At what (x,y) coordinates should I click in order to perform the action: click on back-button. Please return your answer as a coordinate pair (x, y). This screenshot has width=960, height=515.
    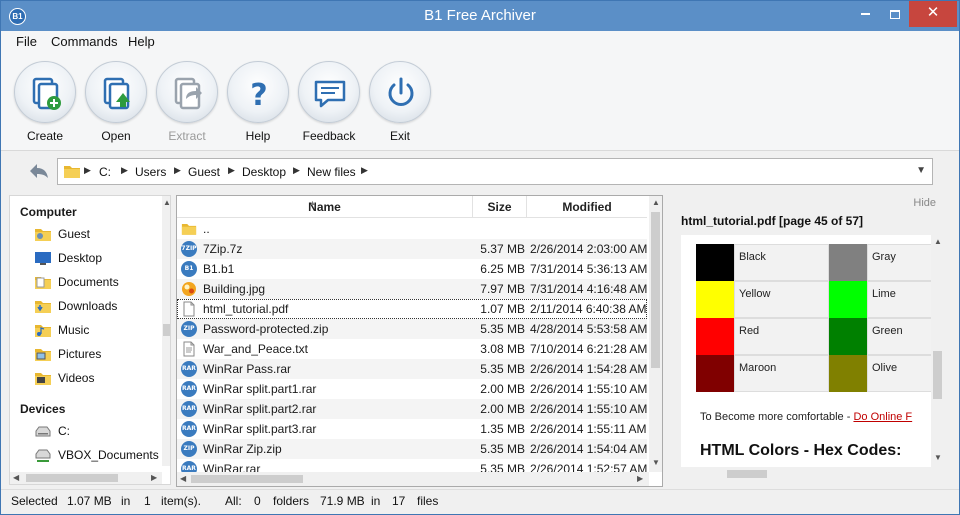
    Looking at the image, I should click on (39, 171).